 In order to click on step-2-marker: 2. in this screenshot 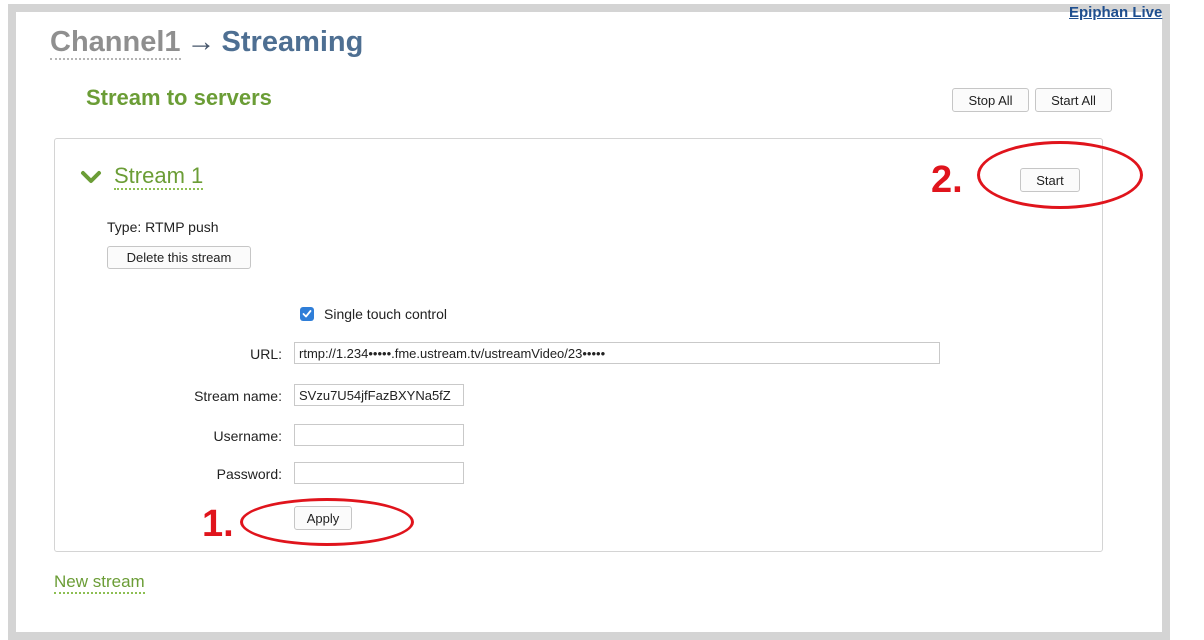, I will do `click(947, 180)`.